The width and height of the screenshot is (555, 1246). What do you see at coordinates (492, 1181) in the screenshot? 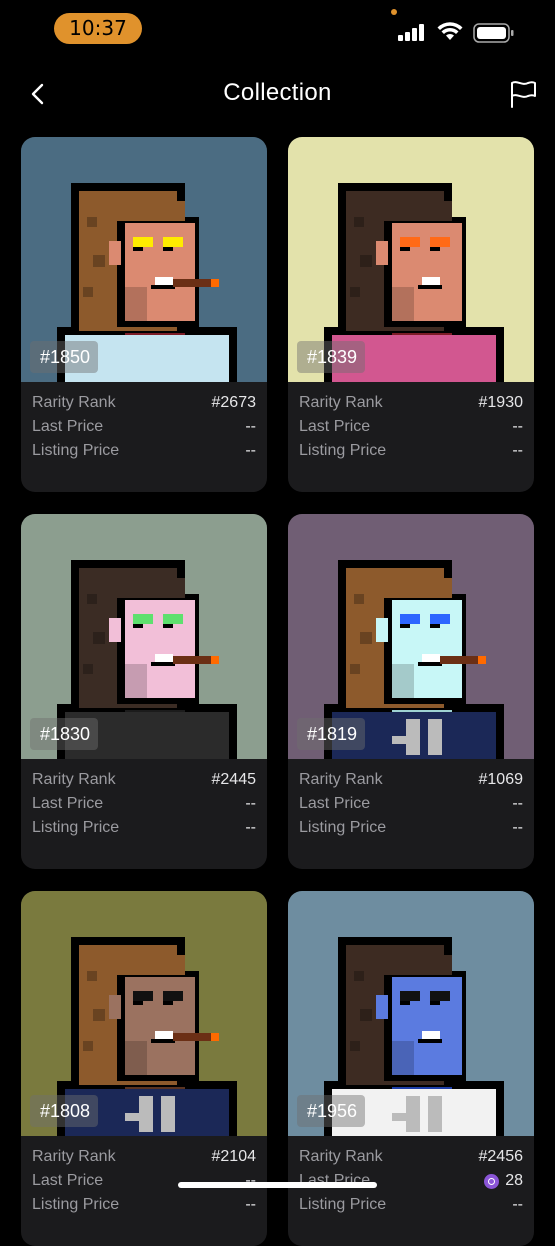
I see `exchange-token-icon` at bounding box center [492, 1181].